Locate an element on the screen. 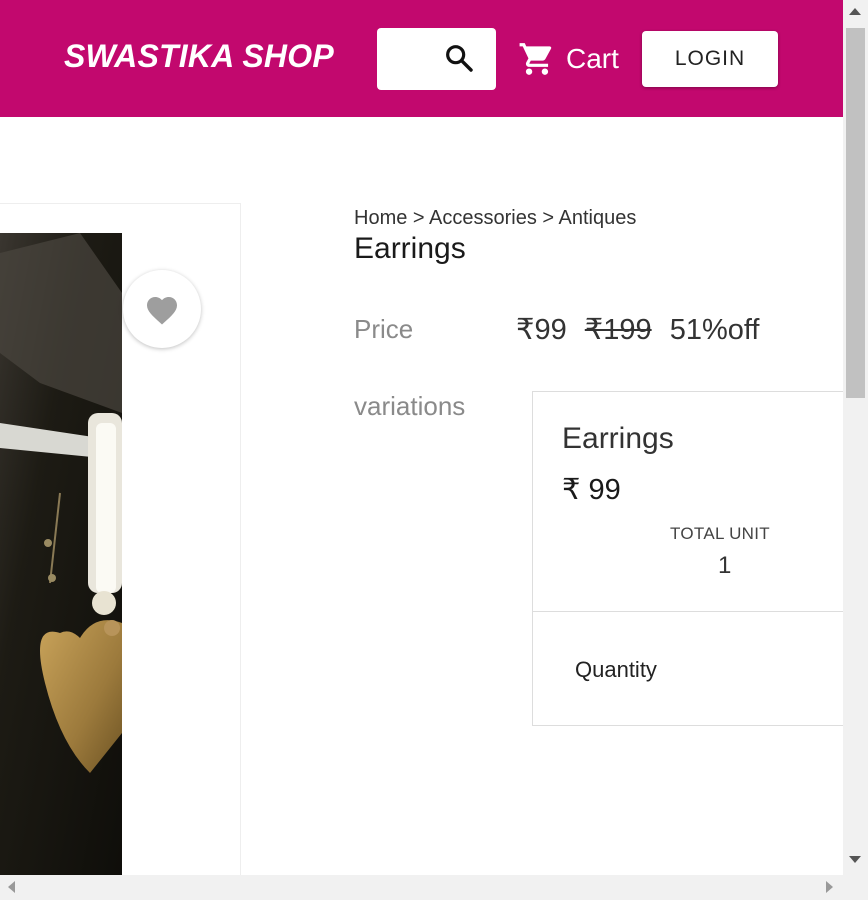 This screenshot has width=868, height=900. discount-badge: 51%off is located at coordinates (714, 330).